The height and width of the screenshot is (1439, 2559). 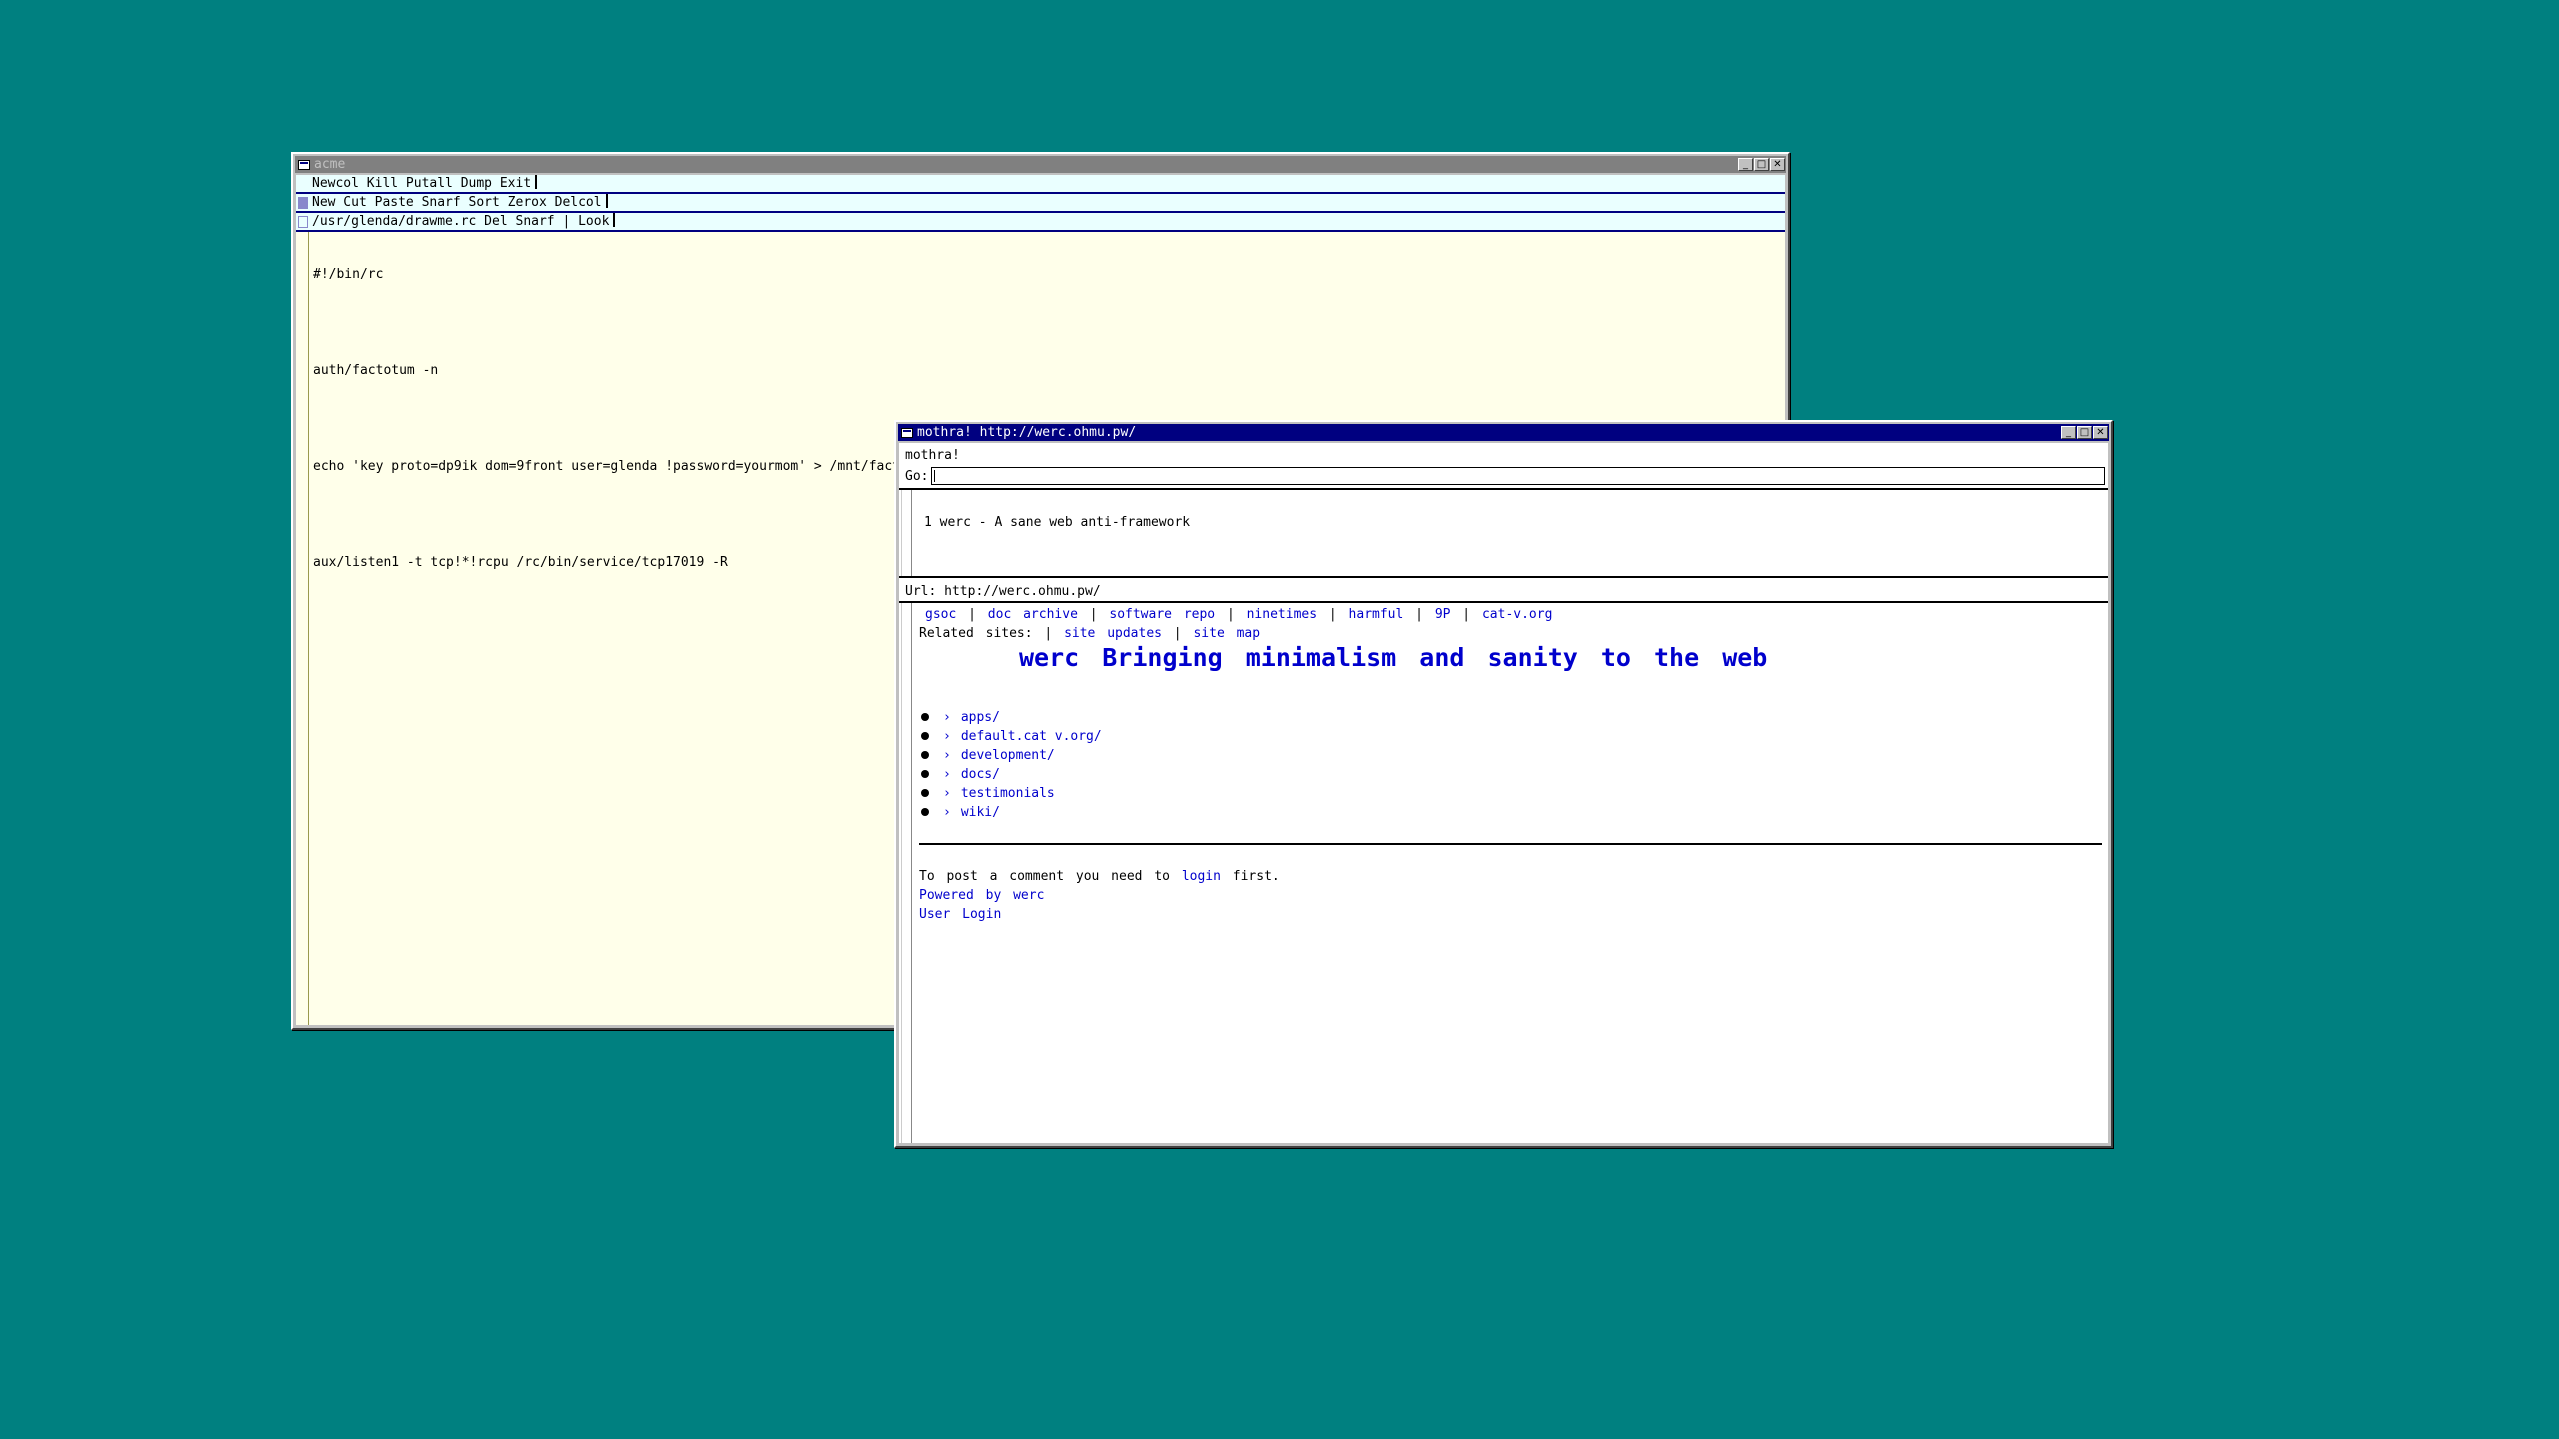 What do you see at coordinates (1226, 633) in the screenshot?
I see `link-site-map: site map` at bounding box center [1226, 633].